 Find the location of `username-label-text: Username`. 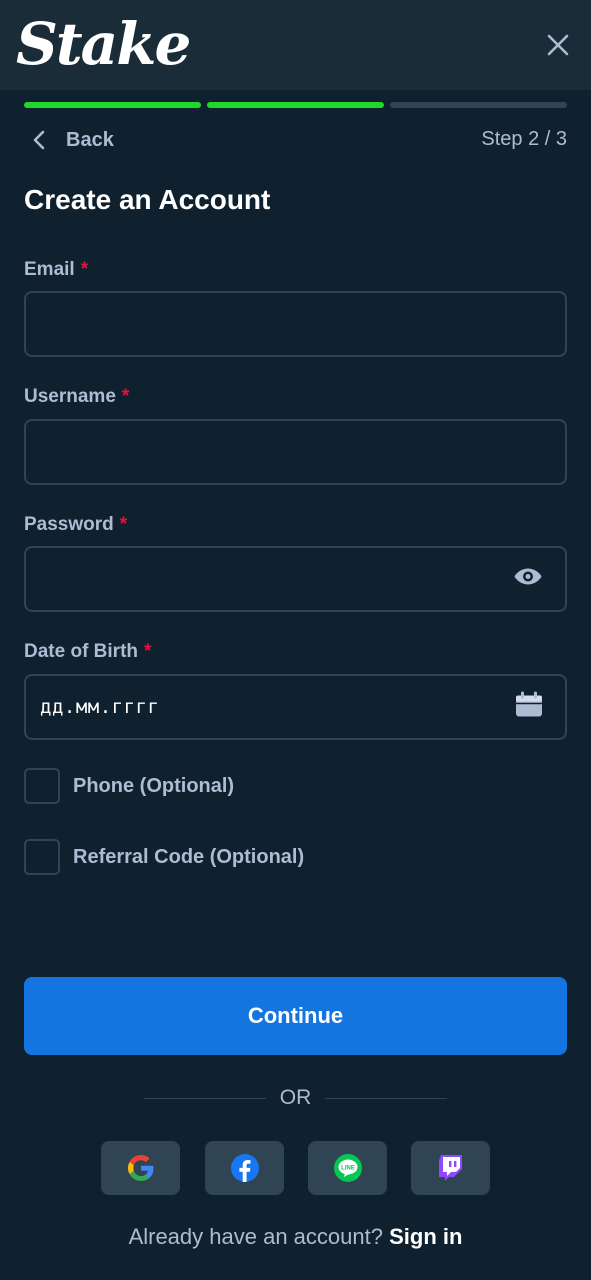

username-label-text: Username is located at coordinates (70, 396).